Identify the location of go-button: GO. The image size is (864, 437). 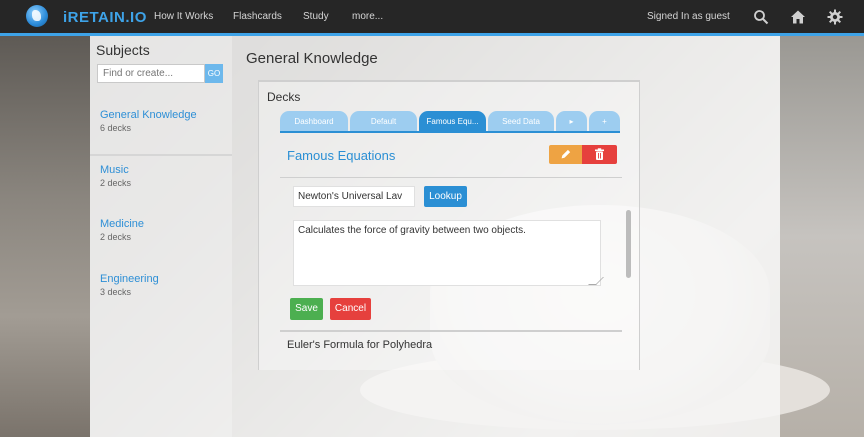
(214, 73).